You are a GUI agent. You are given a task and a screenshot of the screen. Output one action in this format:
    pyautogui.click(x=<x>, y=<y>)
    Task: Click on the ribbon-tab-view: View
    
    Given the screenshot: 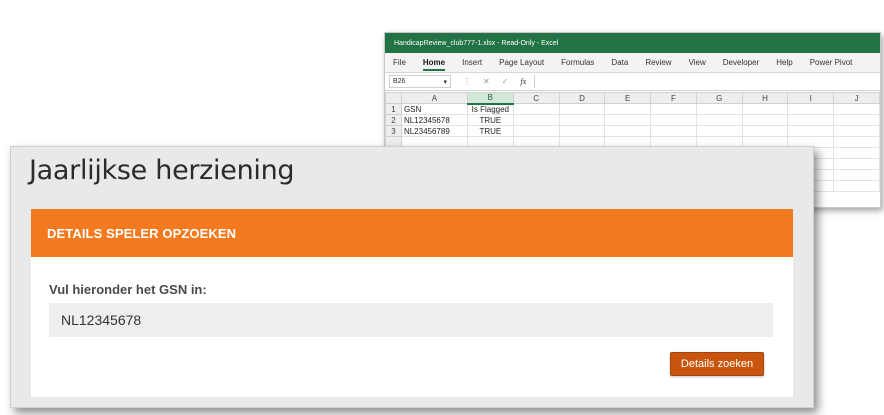 What is the action you would take?
    pyautogui.click(x=697, y=62)
    